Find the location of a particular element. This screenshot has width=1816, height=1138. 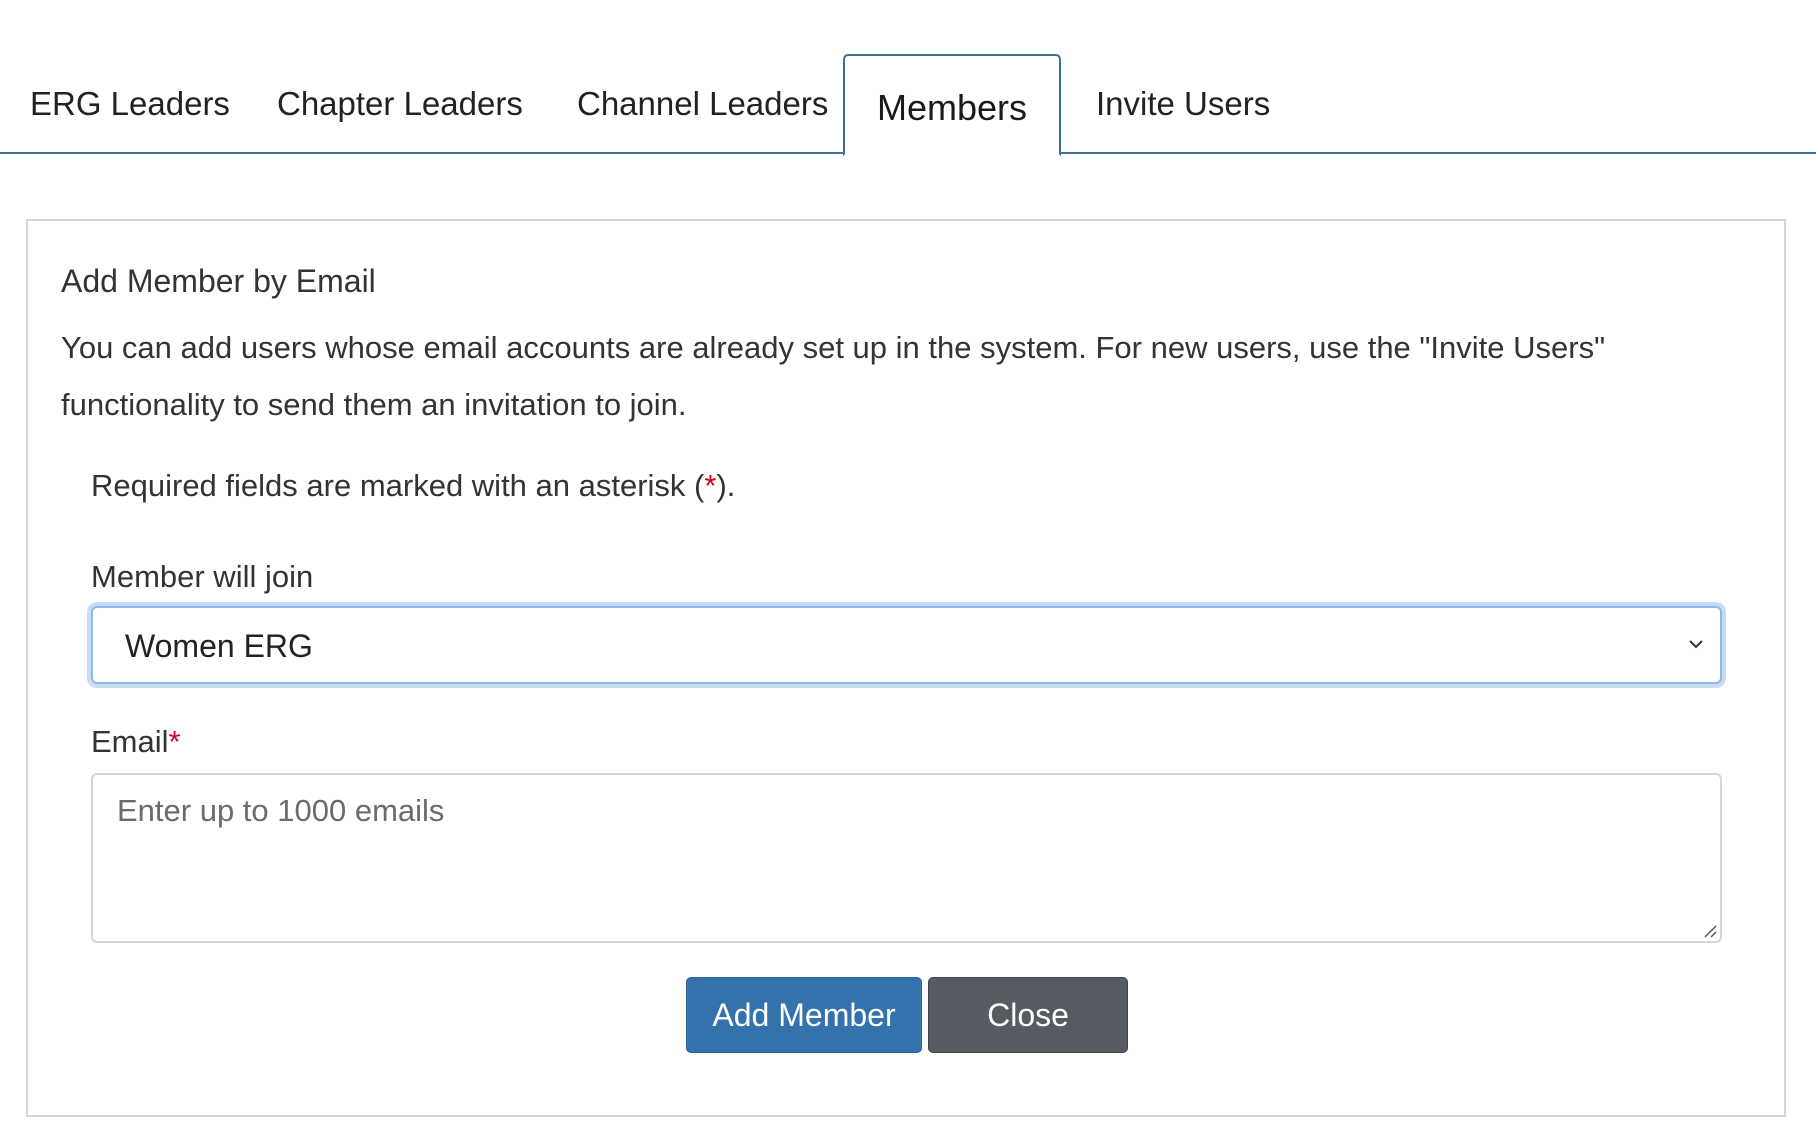

close-button: Close is located at coordinates (1028, 1015).